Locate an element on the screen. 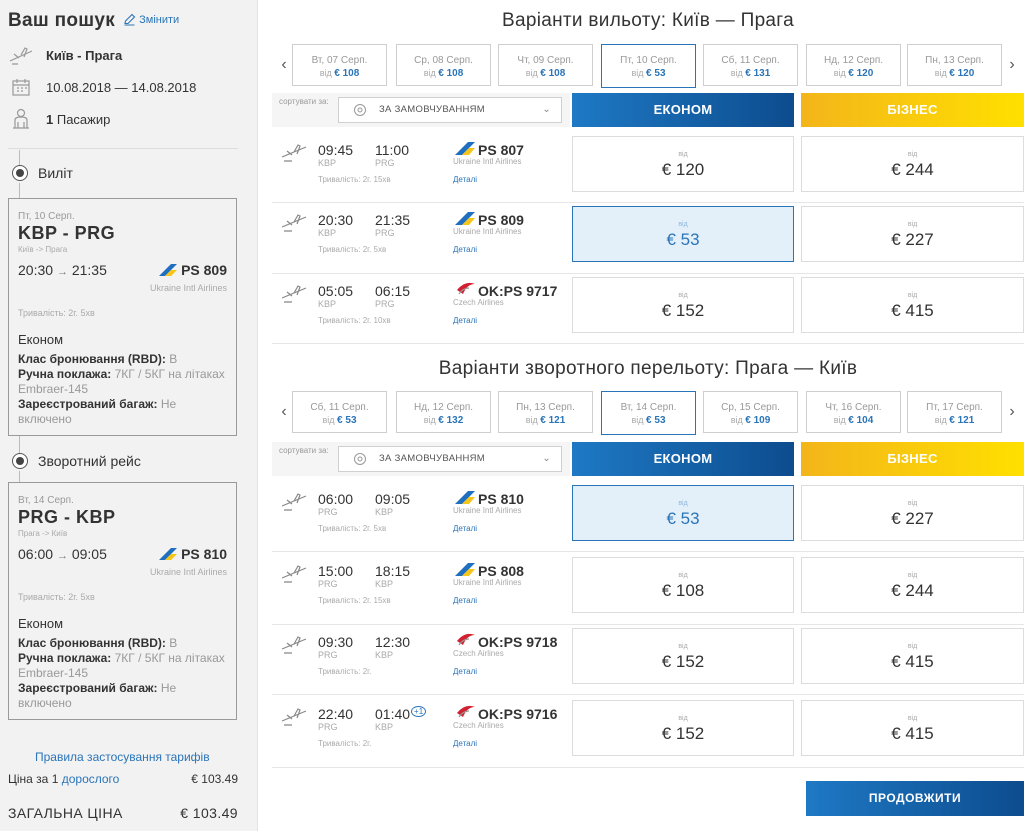 The width and height of the screenshot is (1024, 831). card-flight: PS 810 Ukraine Intl Airlines is located at coordinates (188, 562).